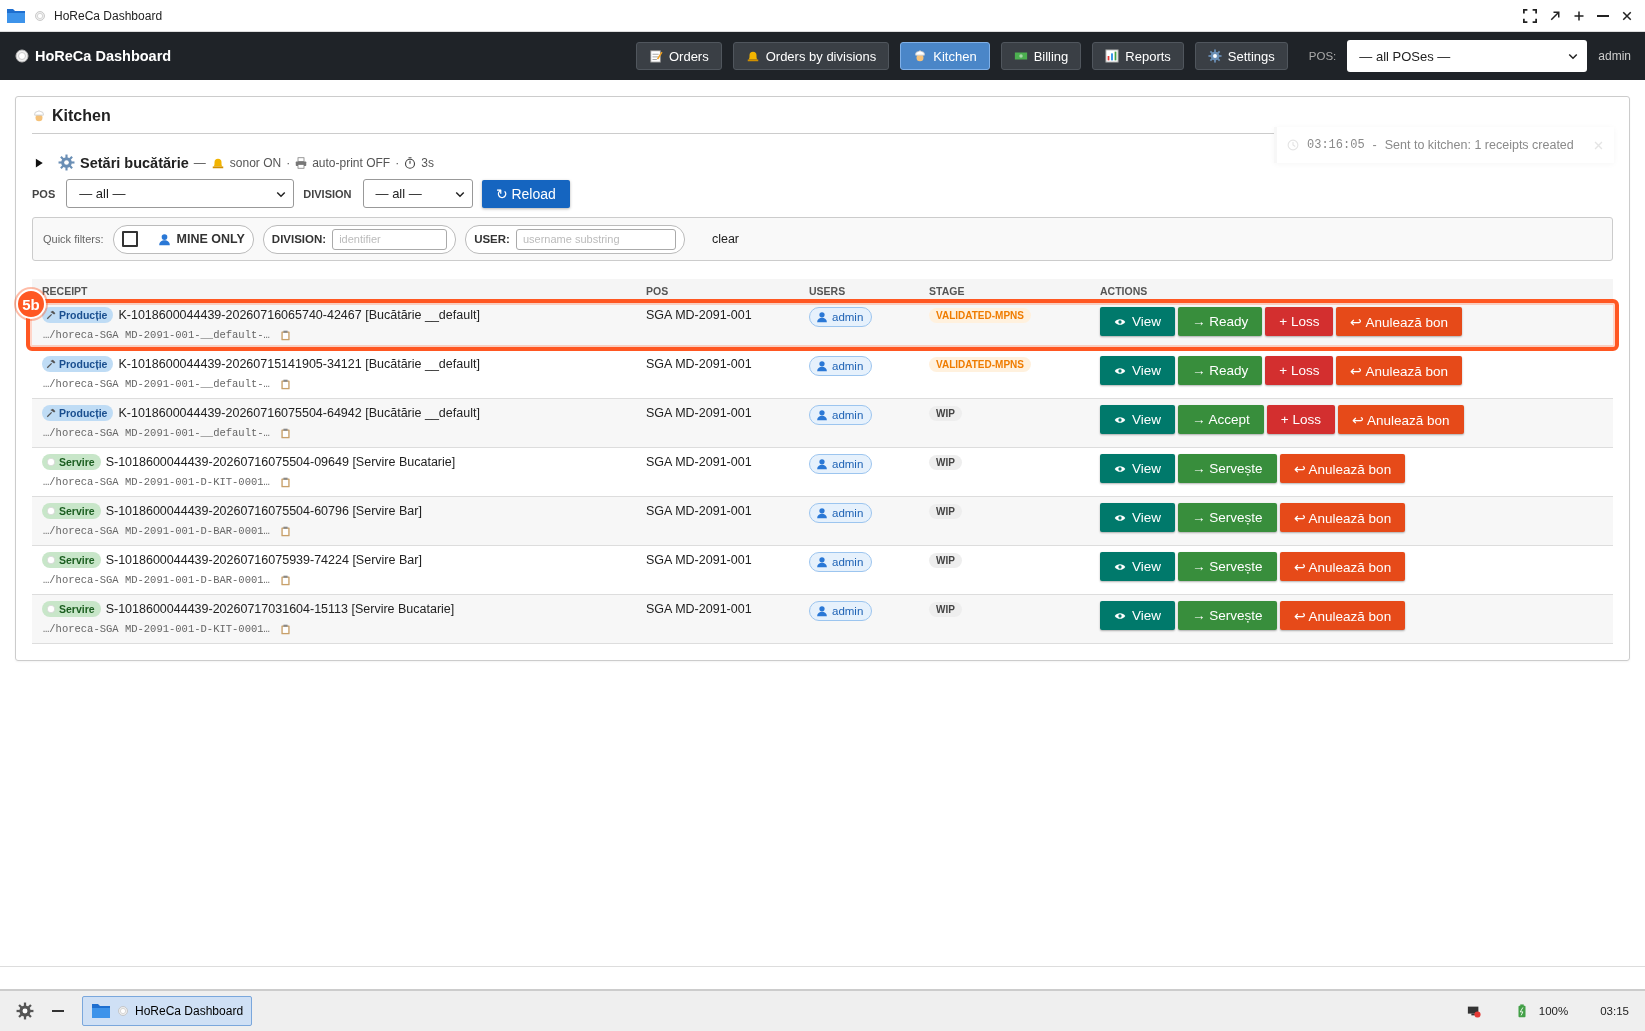 The height and width of the screenshot is (1031, 1645). I want to click on pos-filter-select: — all —, so click(180, 193).